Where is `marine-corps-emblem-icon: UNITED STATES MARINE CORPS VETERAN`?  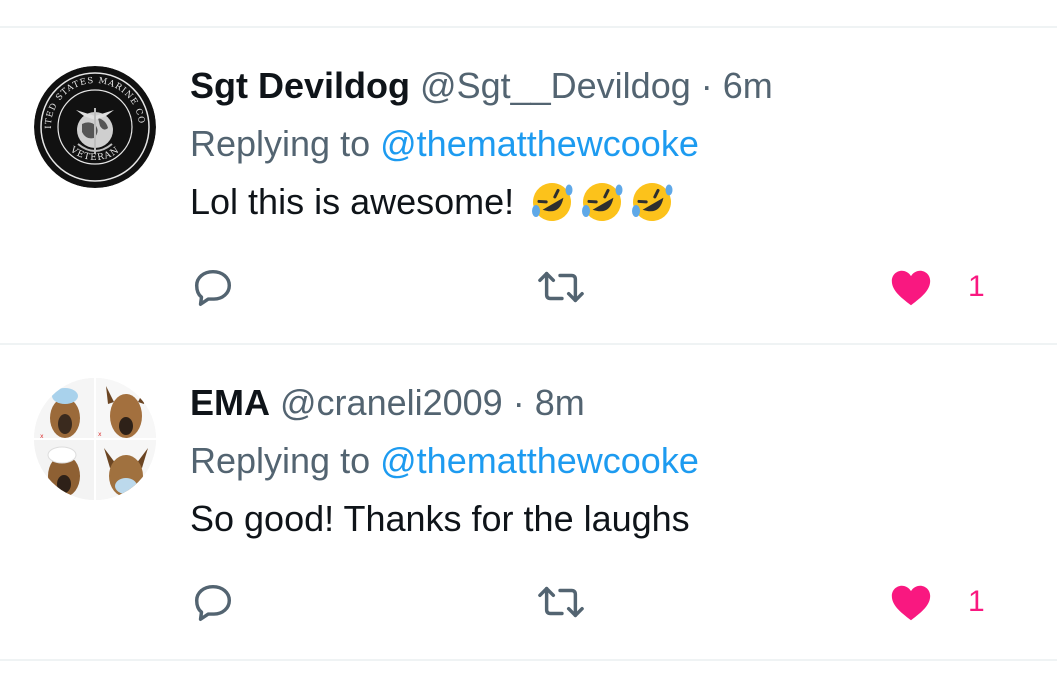
marine-corps-emblem-icon: UNITED STATES MARINE CORPS VETERAN is located at coordinates (95, 127).